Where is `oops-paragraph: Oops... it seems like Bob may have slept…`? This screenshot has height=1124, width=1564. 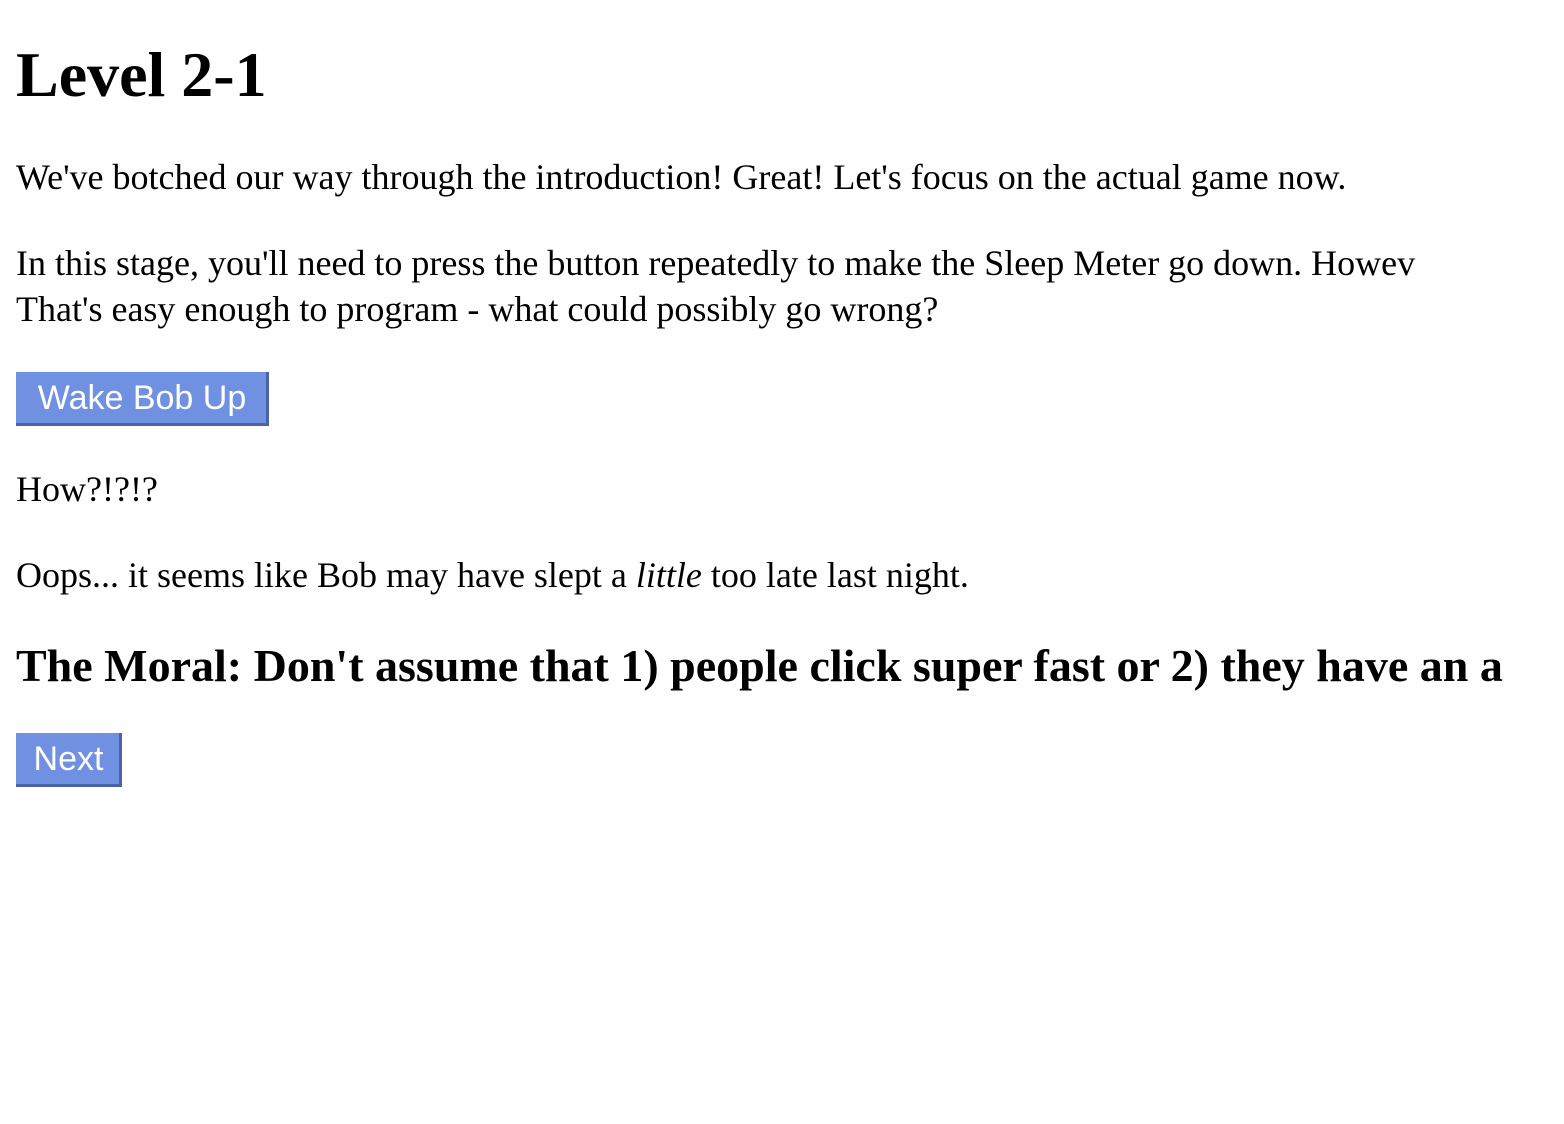
oops-paragraph: Oops... it seems like Bob may have slept… is located at coordinates (492, 575).